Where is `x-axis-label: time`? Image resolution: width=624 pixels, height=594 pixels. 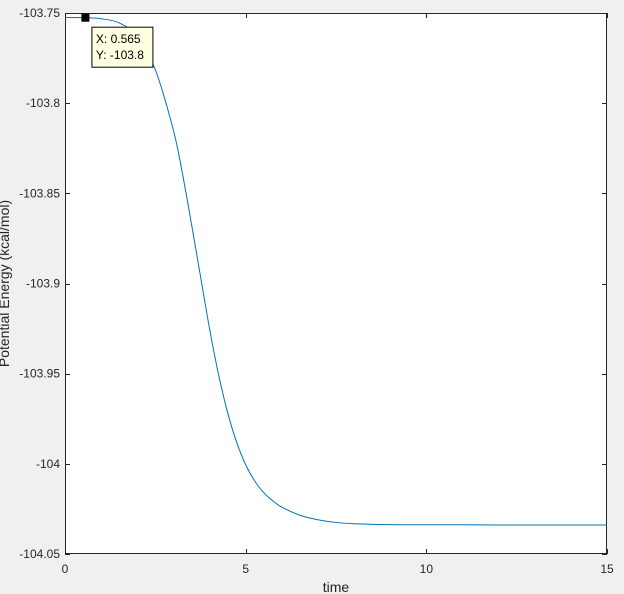
x-axis-label: time is located at coordinates (336, 586).